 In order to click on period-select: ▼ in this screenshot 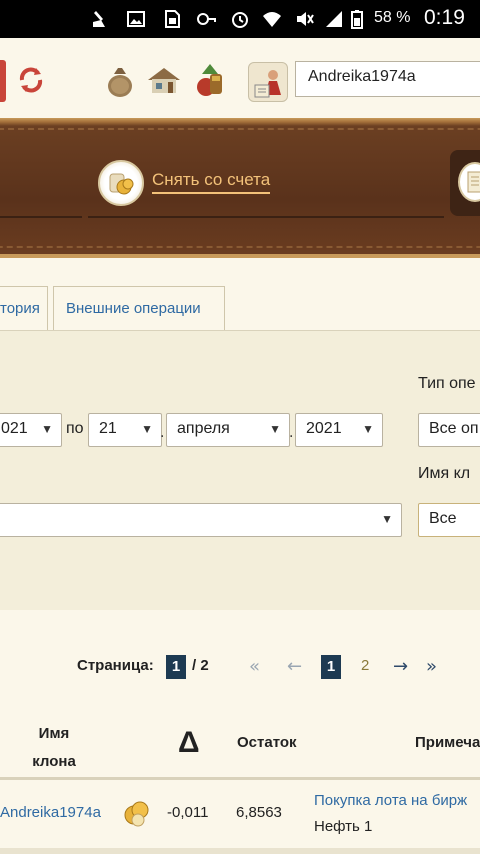, I will do `click(201, 520)`.